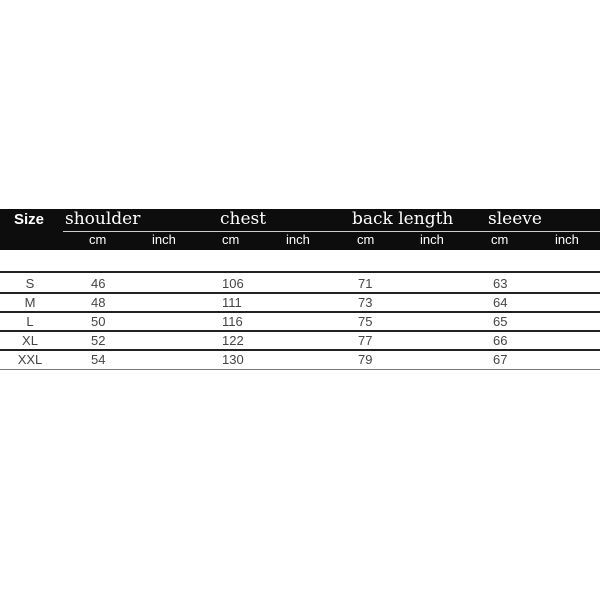 The width and height of the screenshot is (600, 600). I want to click on header-chest: chest, so click(243, 219).